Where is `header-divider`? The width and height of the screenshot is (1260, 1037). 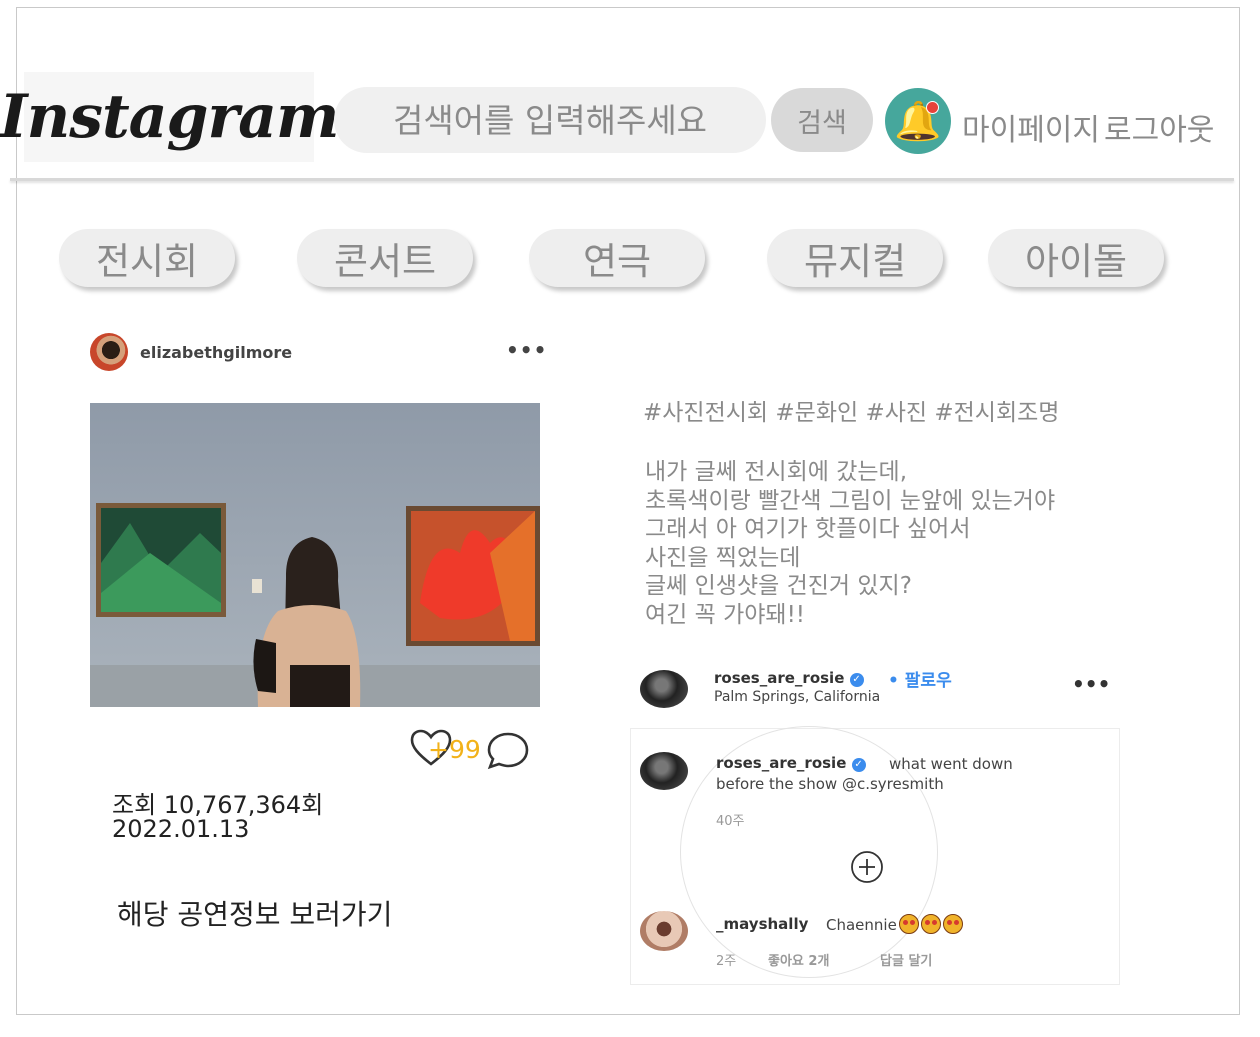
header-divider is located at coordinates (622, 179).